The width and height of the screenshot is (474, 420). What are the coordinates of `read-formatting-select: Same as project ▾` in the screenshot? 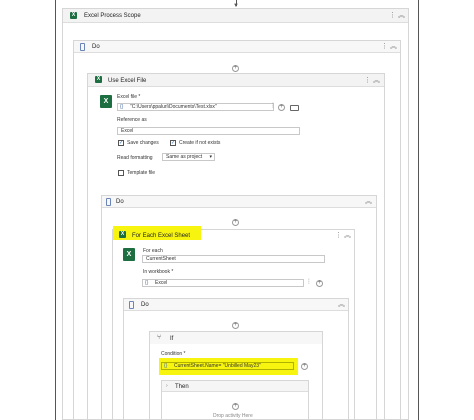 It's located at (188, 157).